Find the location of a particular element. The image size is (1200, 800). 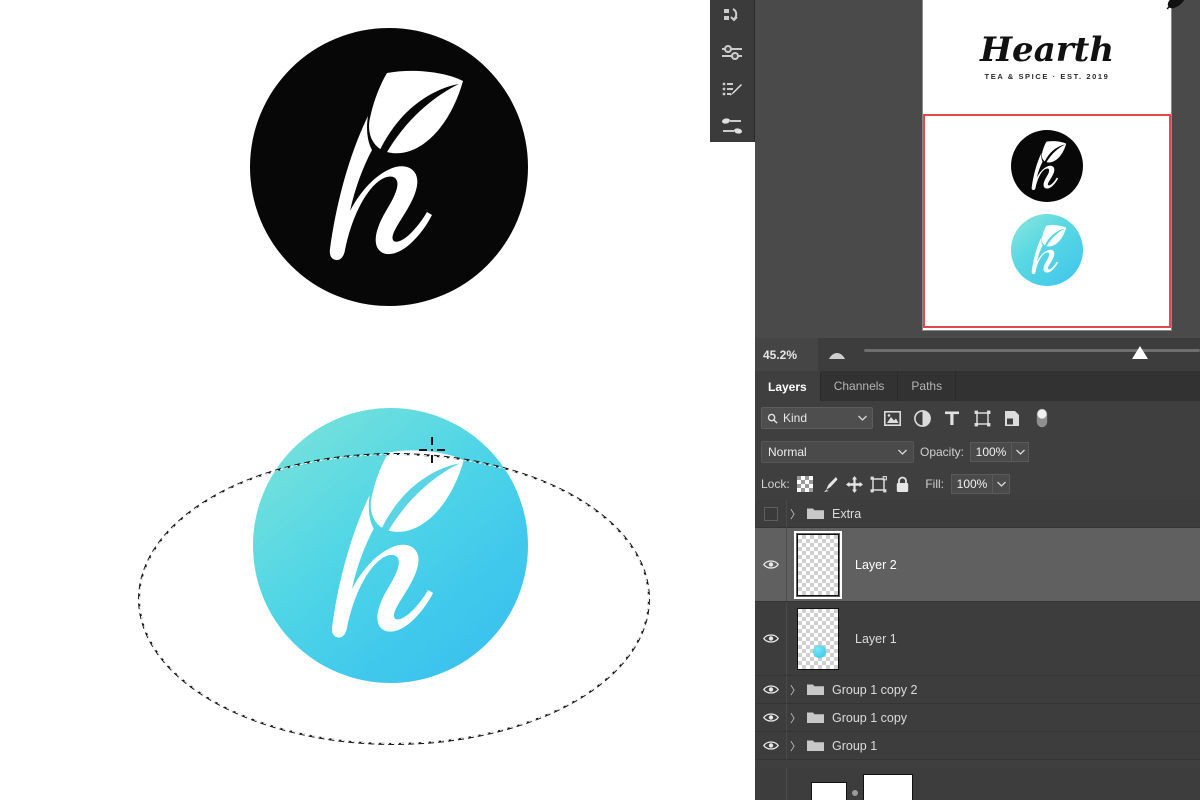

blend-mode-select: Normal is located at coordinates (837, 451).